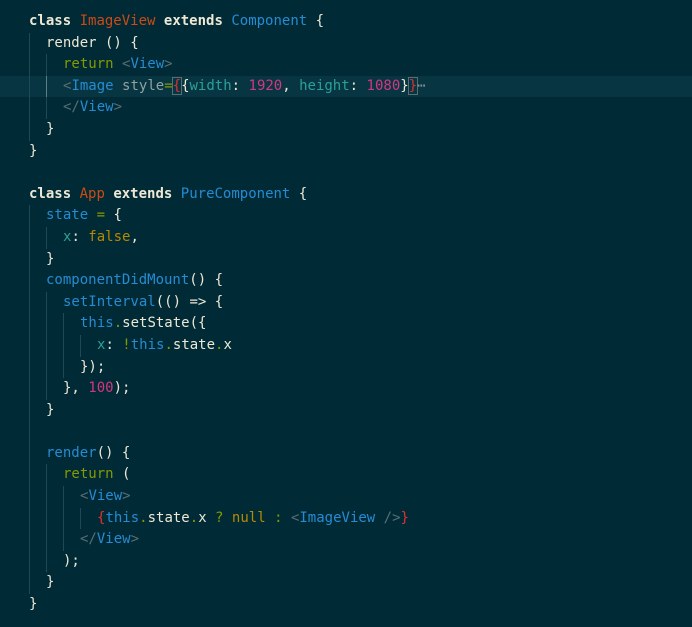  What do you see at coordinates (118, 280) in the screenshot?
I see `method-name: componentDidMount` at bounding box center [118, 280].